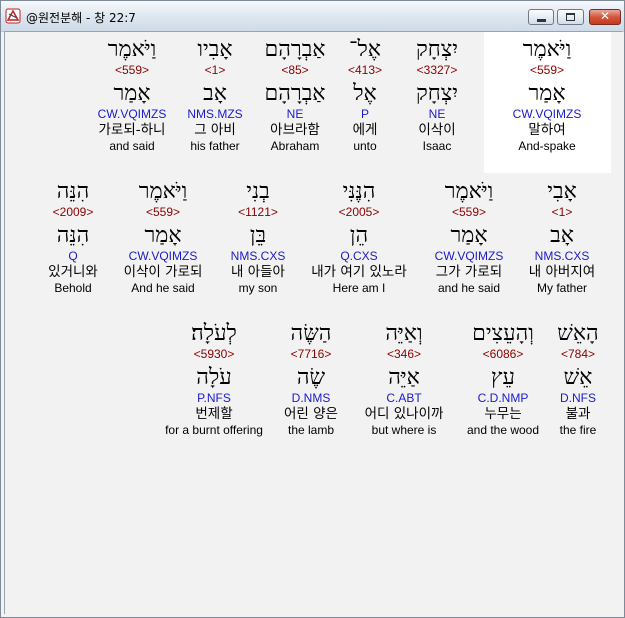 The image size is (625, 618). Describe the element at coordinates (163, 288) in the screenshot. I see `english-gloss: And he said` at that location.